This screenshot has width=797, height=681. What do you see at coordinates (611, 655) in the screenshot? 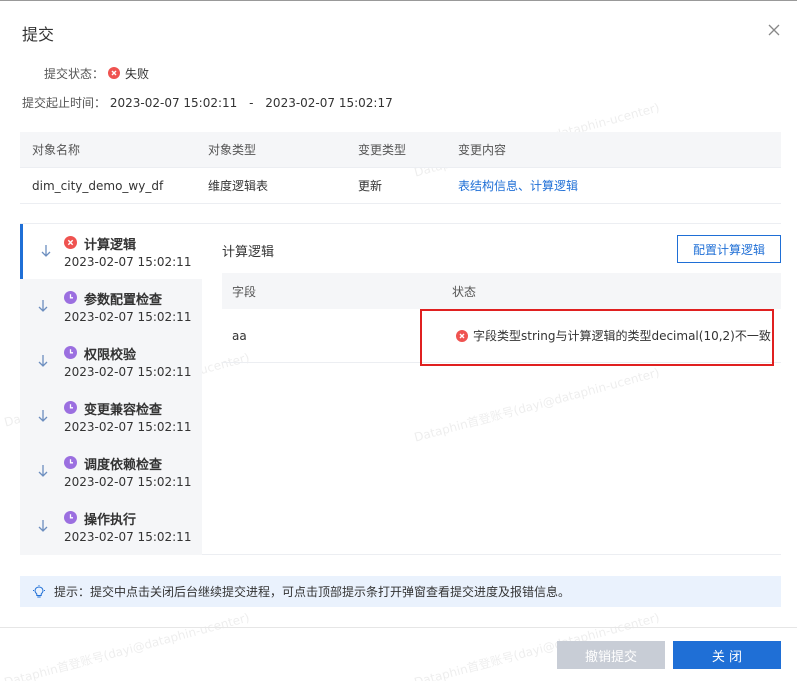
I see `cancel-submit-button: 撤销提交` at bounding box center [611, 655].